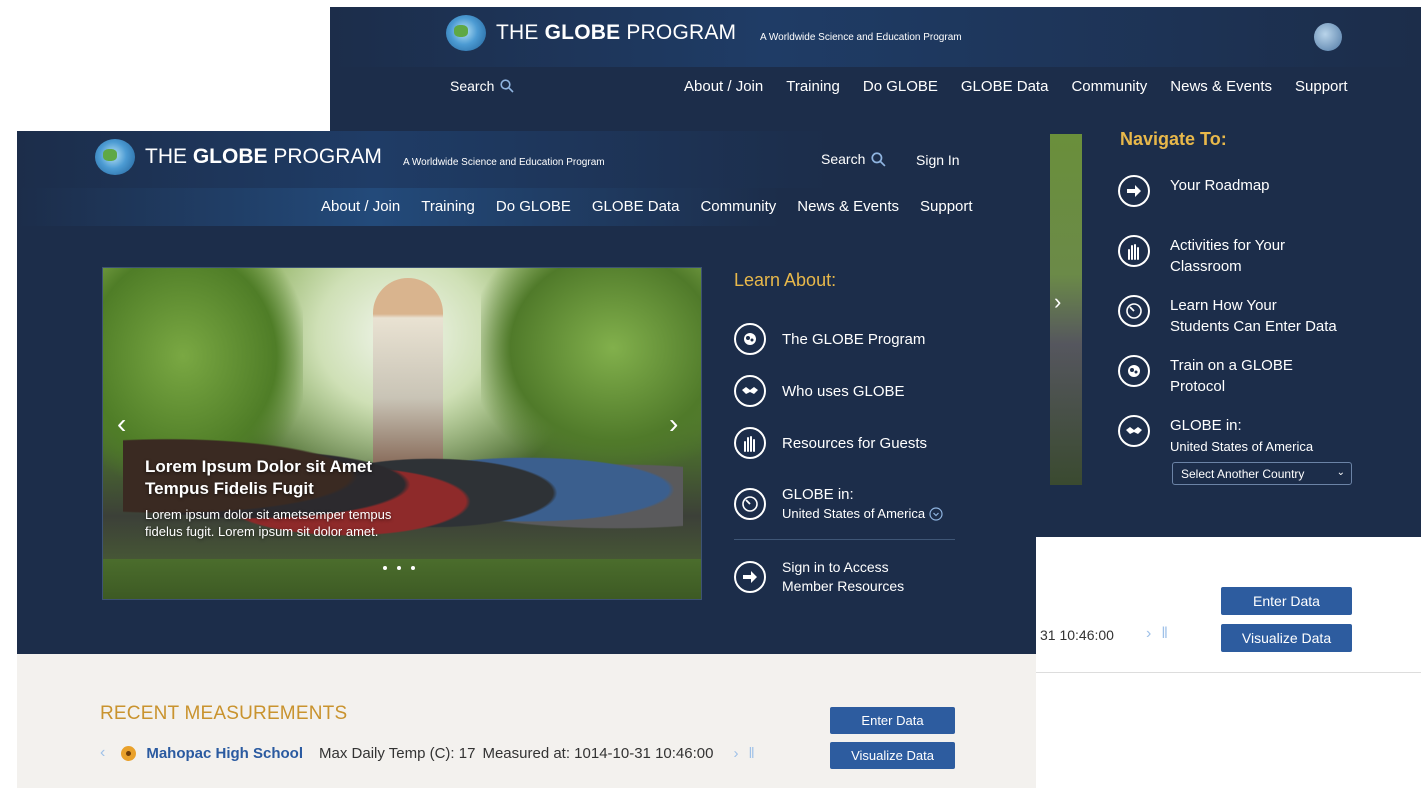 Image resolution: width=1421 pixels, height=788 pixels. I want to click on learn-item-label: Resources for Guests, so click(855, 443).